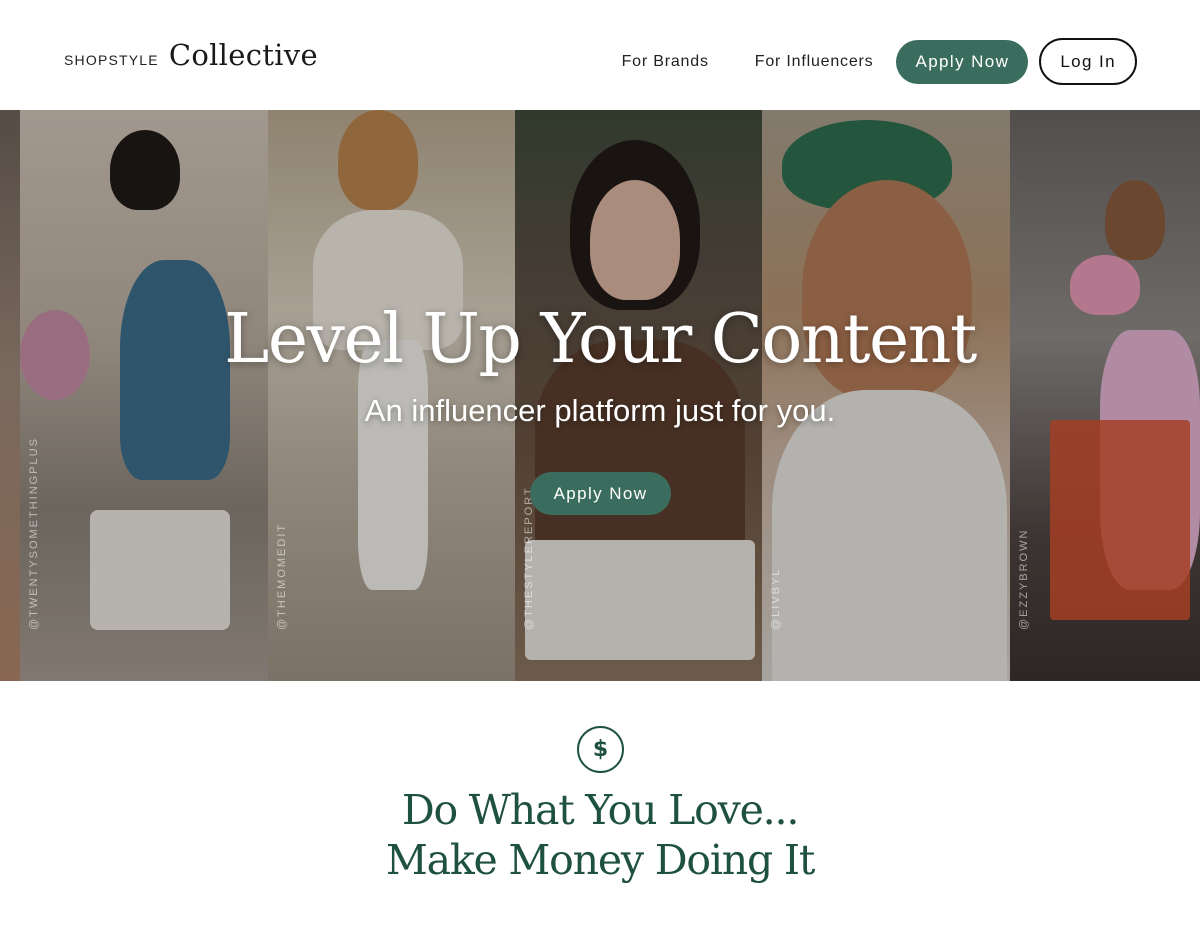  I want to click on dollar-glyph: $, so click(600, 749).